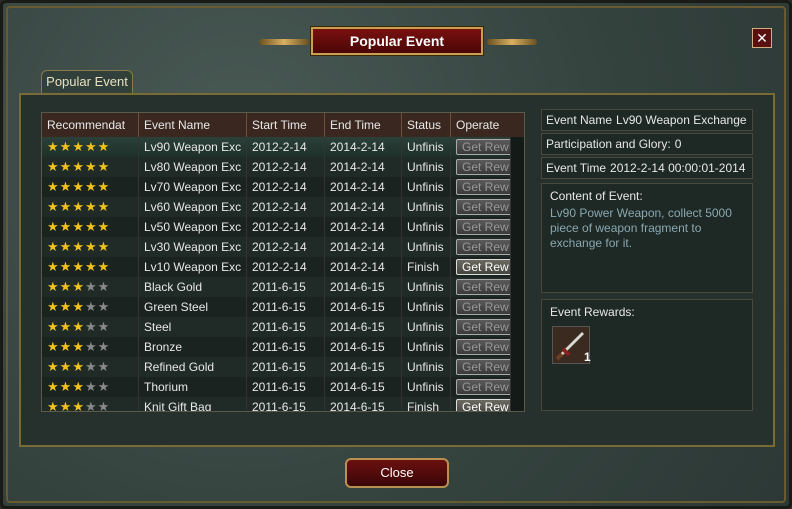  I want to click on tab-popular-event: Popular Event, so click(87, 82).